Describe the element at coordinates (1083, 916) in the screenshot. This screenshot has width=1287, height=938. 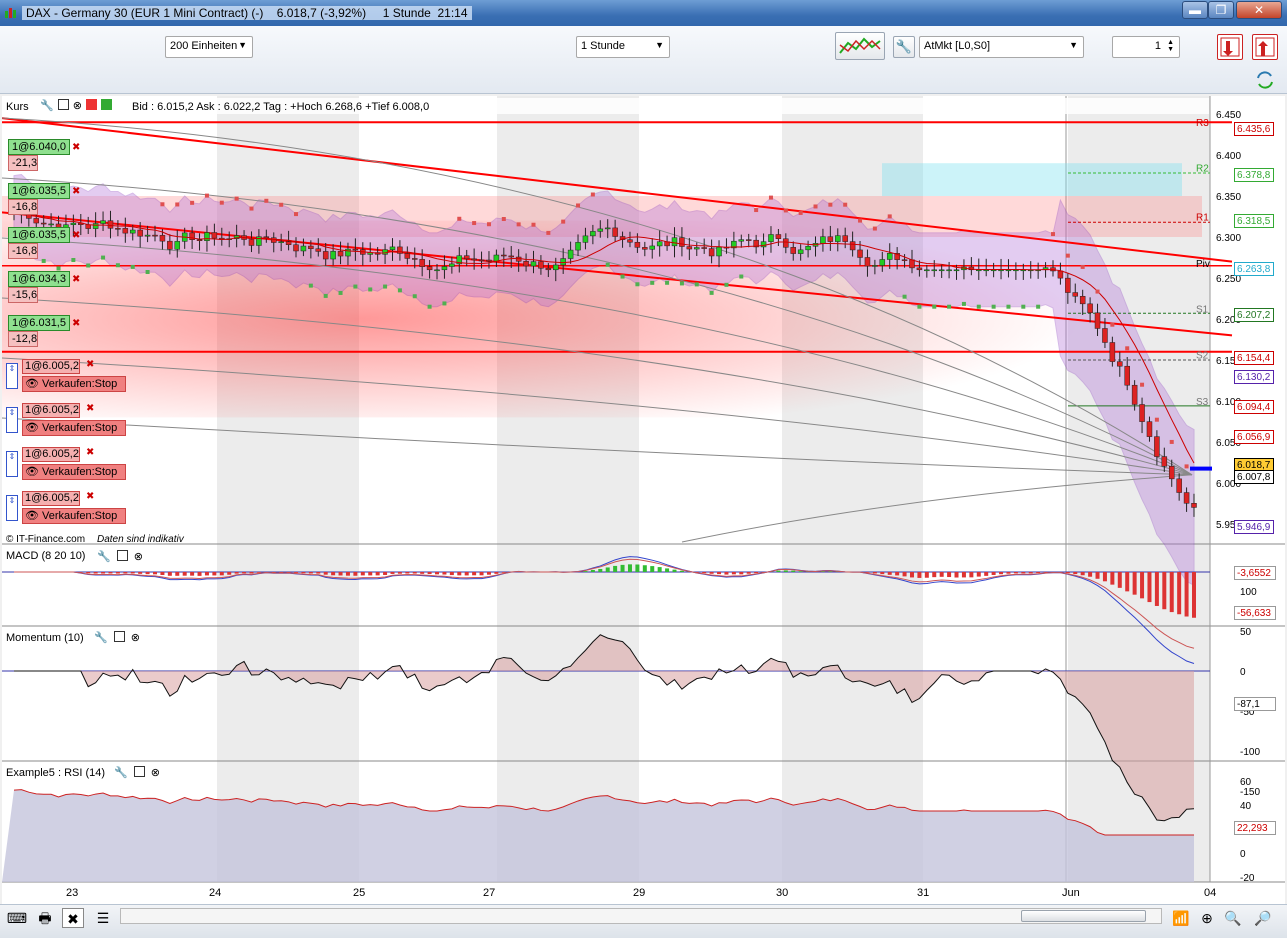
I see `scrollbar-thumb` at that location.